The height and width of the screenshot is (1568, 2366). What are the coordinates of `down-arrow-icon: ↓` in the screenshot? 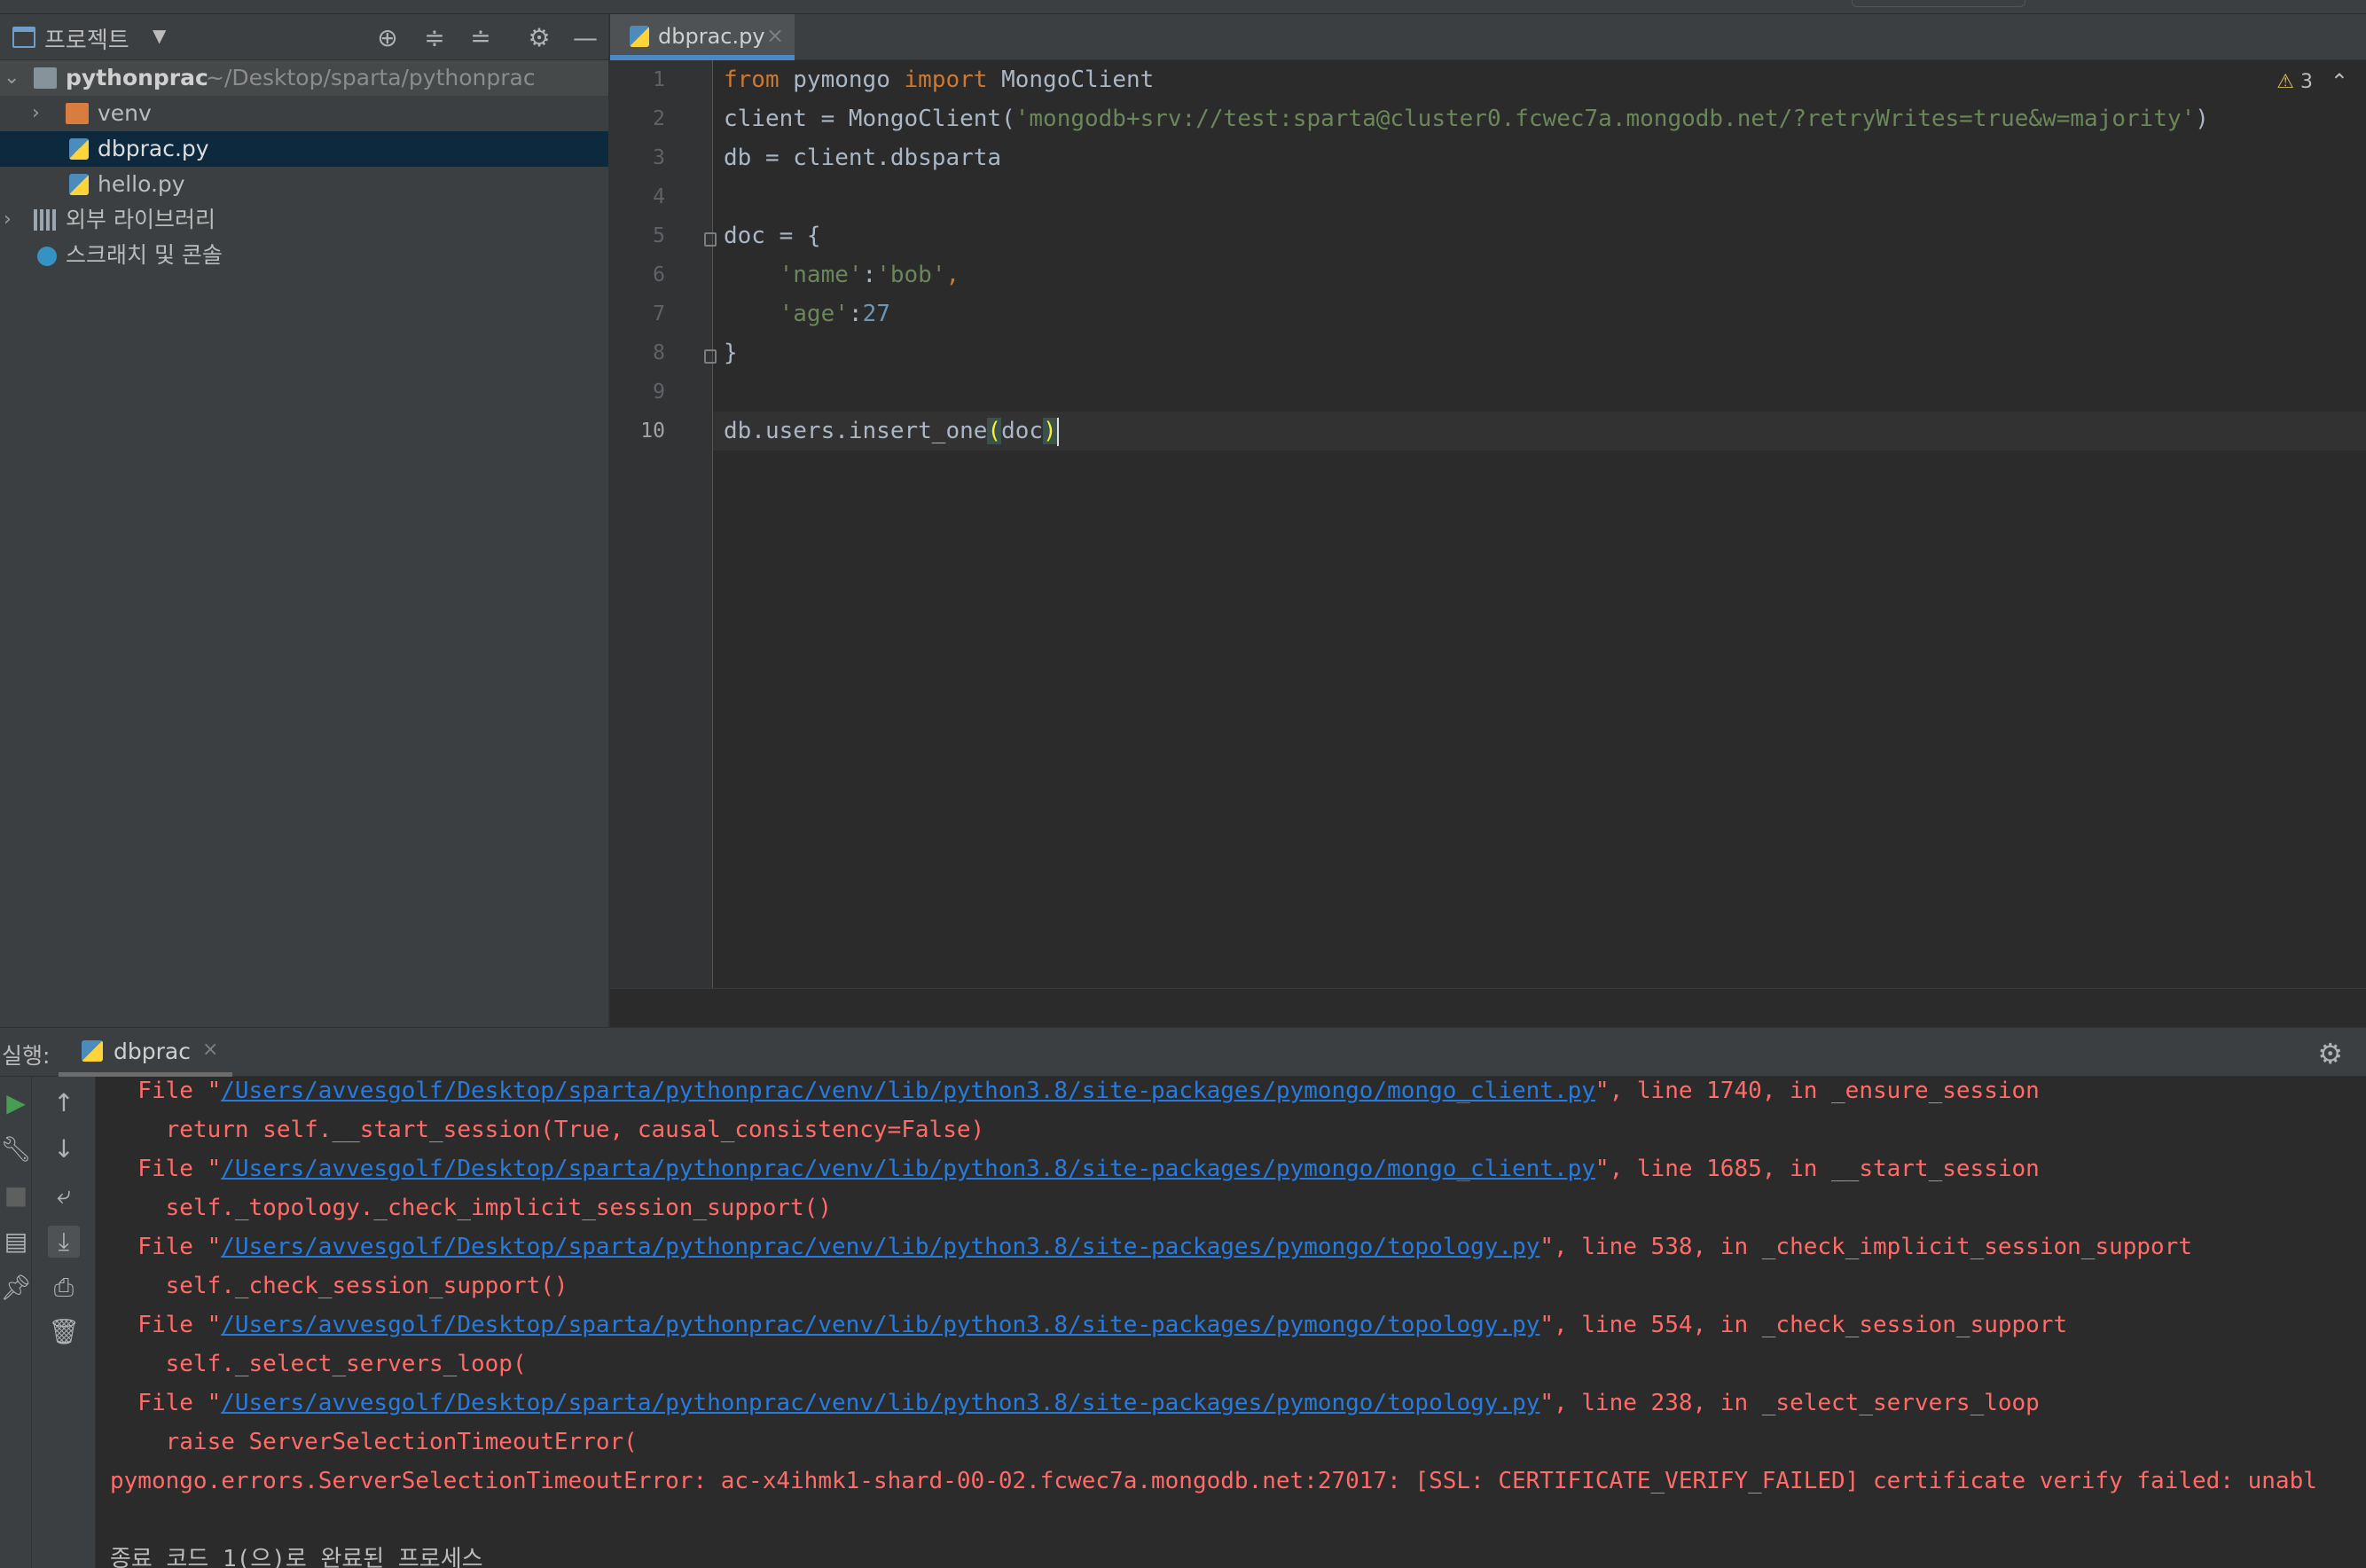 It's located at (64, 1149).